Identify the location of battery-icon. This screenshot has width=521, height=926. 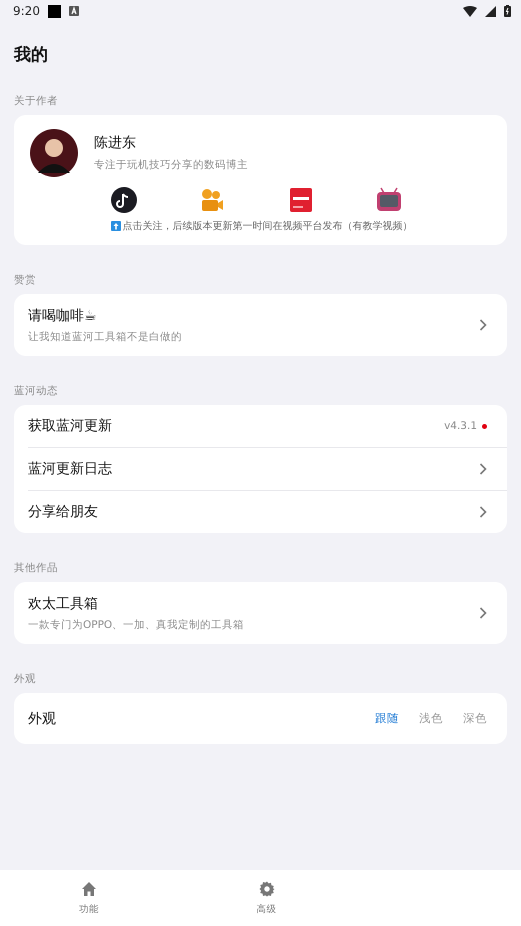
(507, 11).